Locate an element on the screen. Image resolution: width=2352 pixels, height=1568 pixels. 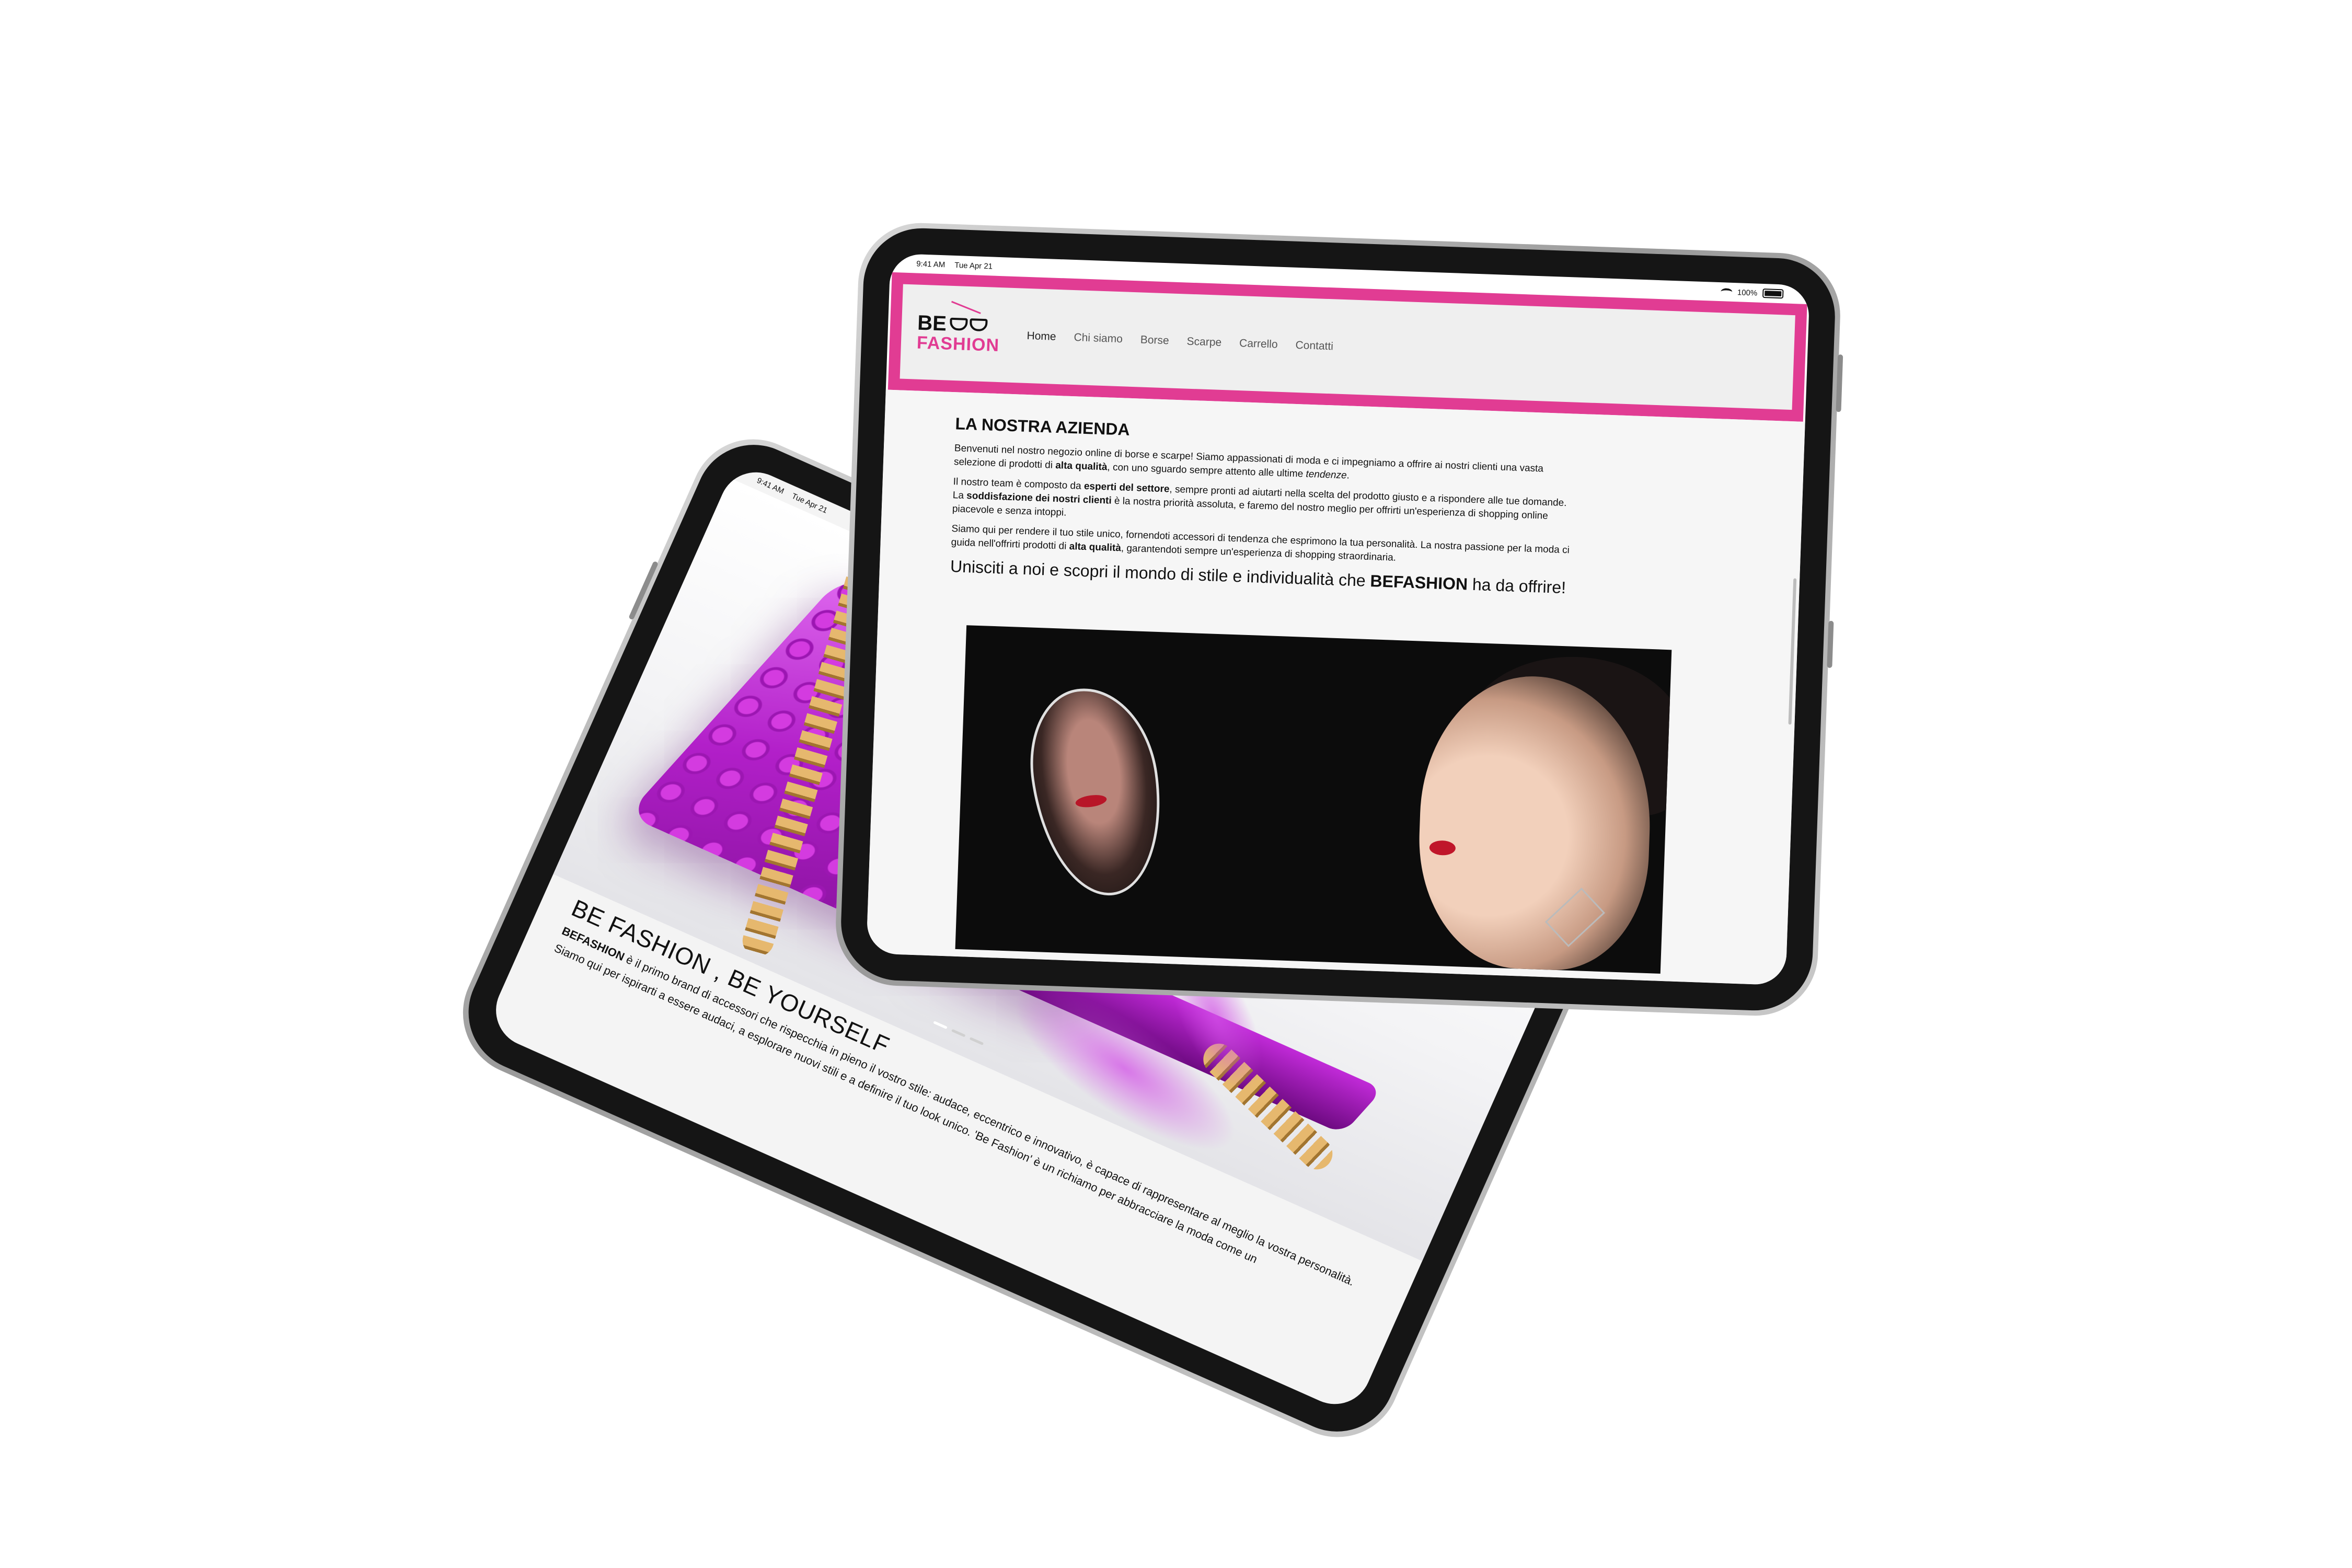
model-mirror-image is located at coordinates (1313, 799).